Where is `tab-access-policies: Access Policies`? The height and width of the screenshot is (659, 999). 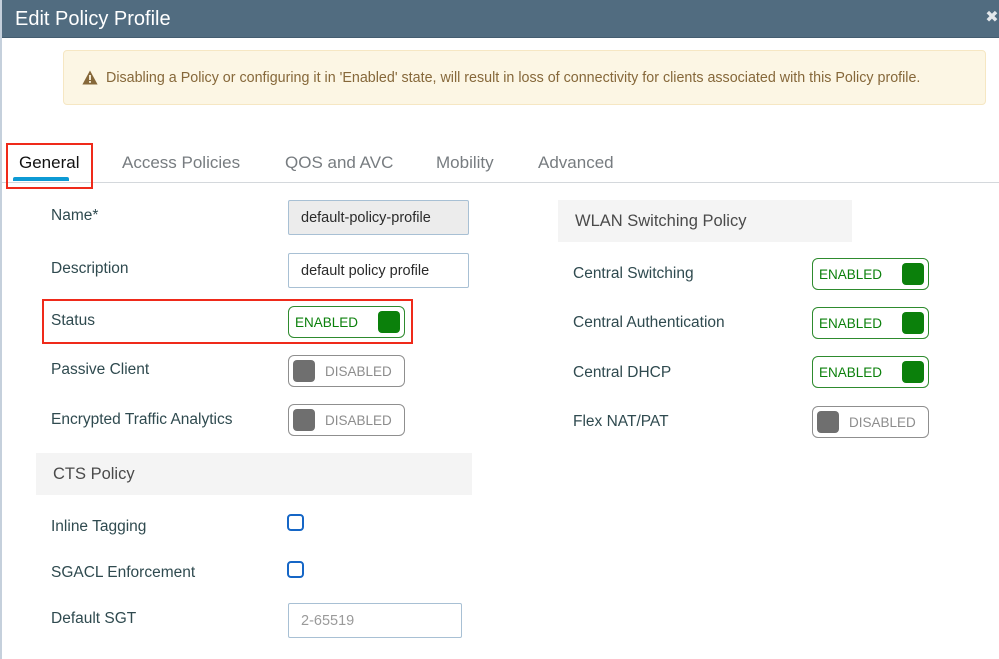 tab-access-policies: Access Policies is located at coordinates (181, 163).